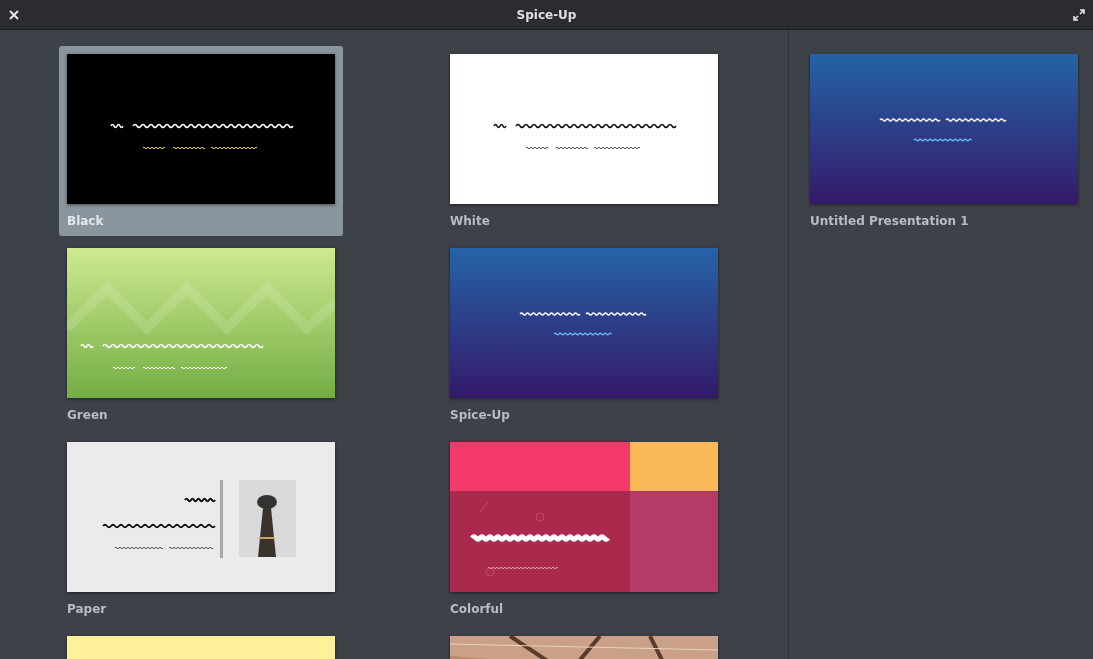 The height and width of the screenshot is (659, 1093). I want to click on template-name: Paper, so click(87, 609).